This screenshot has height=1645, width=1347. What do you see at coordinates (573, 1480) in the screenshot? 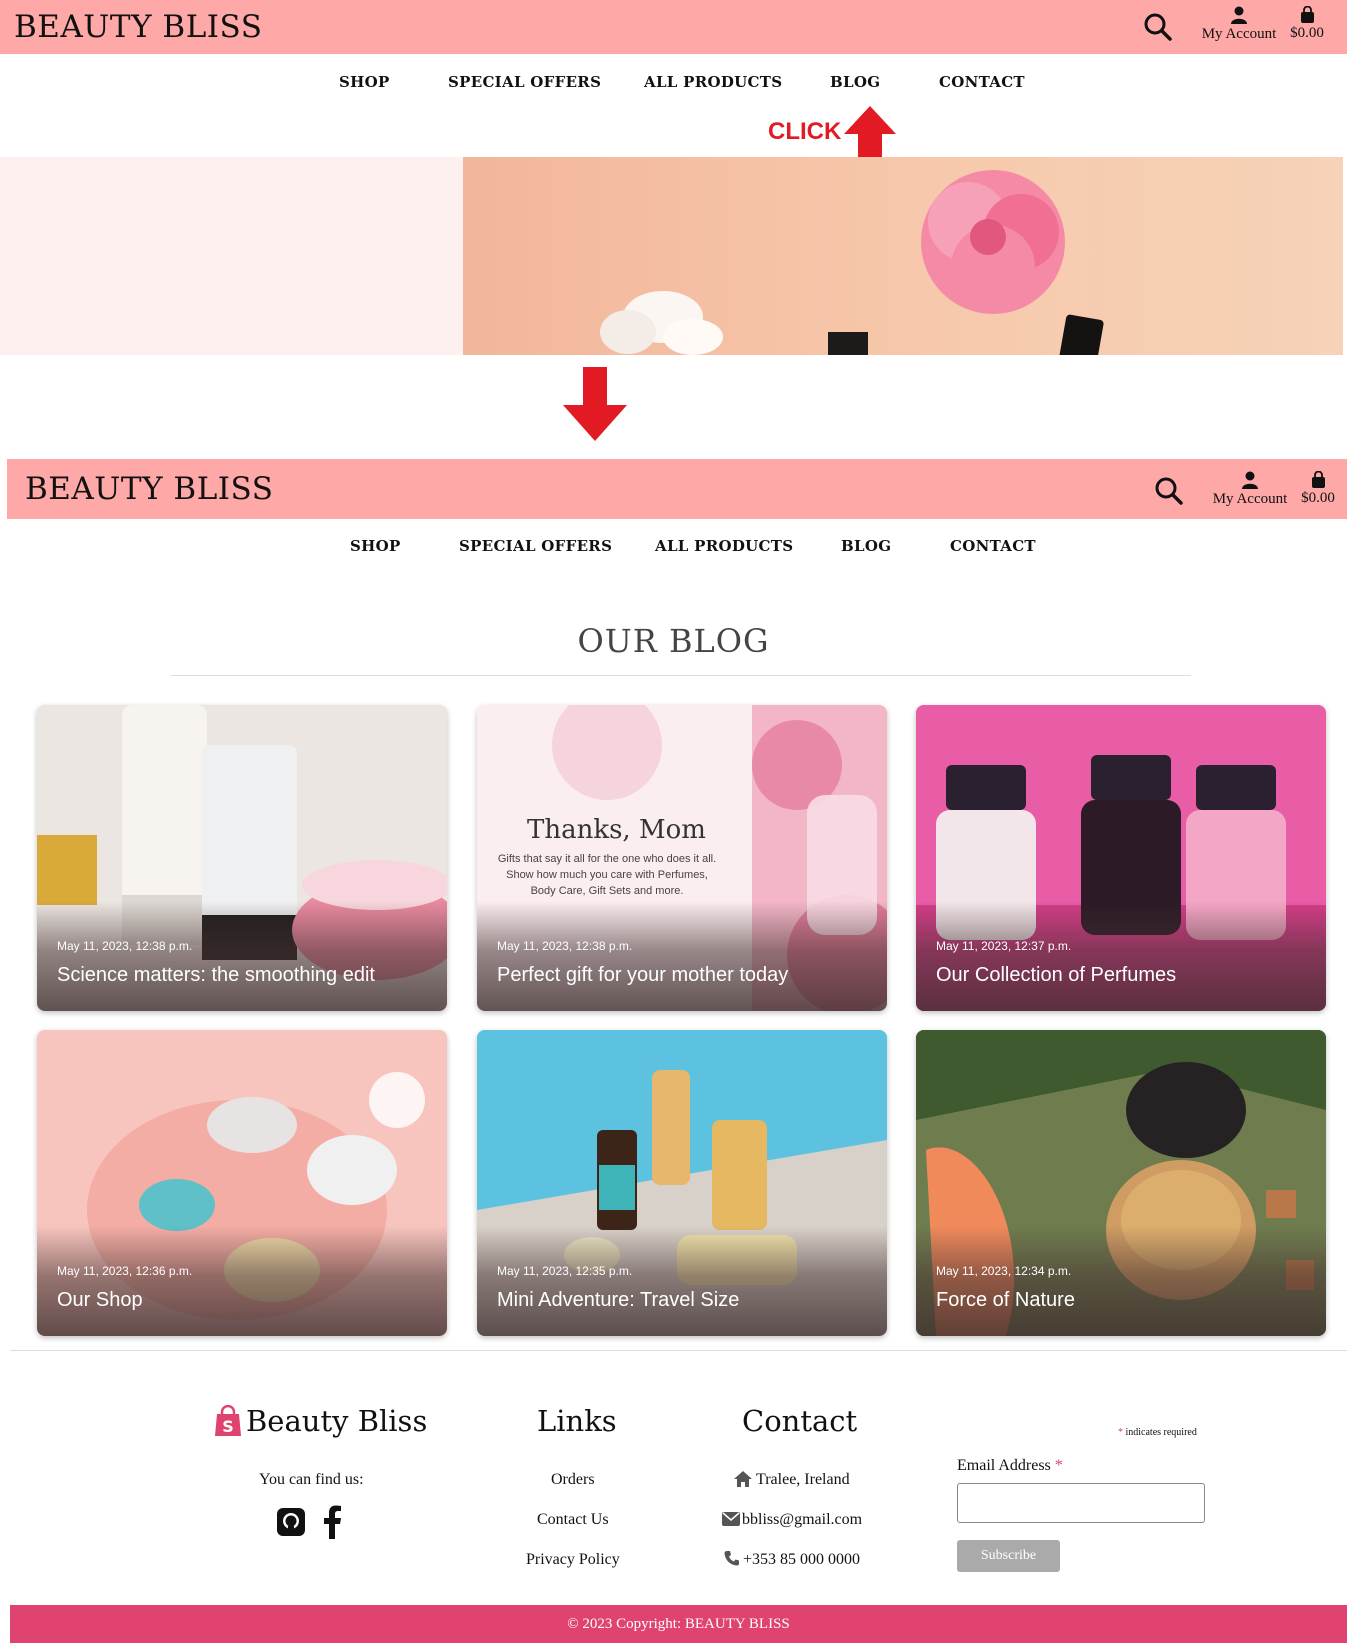
I see `footer-link-orders: Orders` at bounding box center [573, 1480].